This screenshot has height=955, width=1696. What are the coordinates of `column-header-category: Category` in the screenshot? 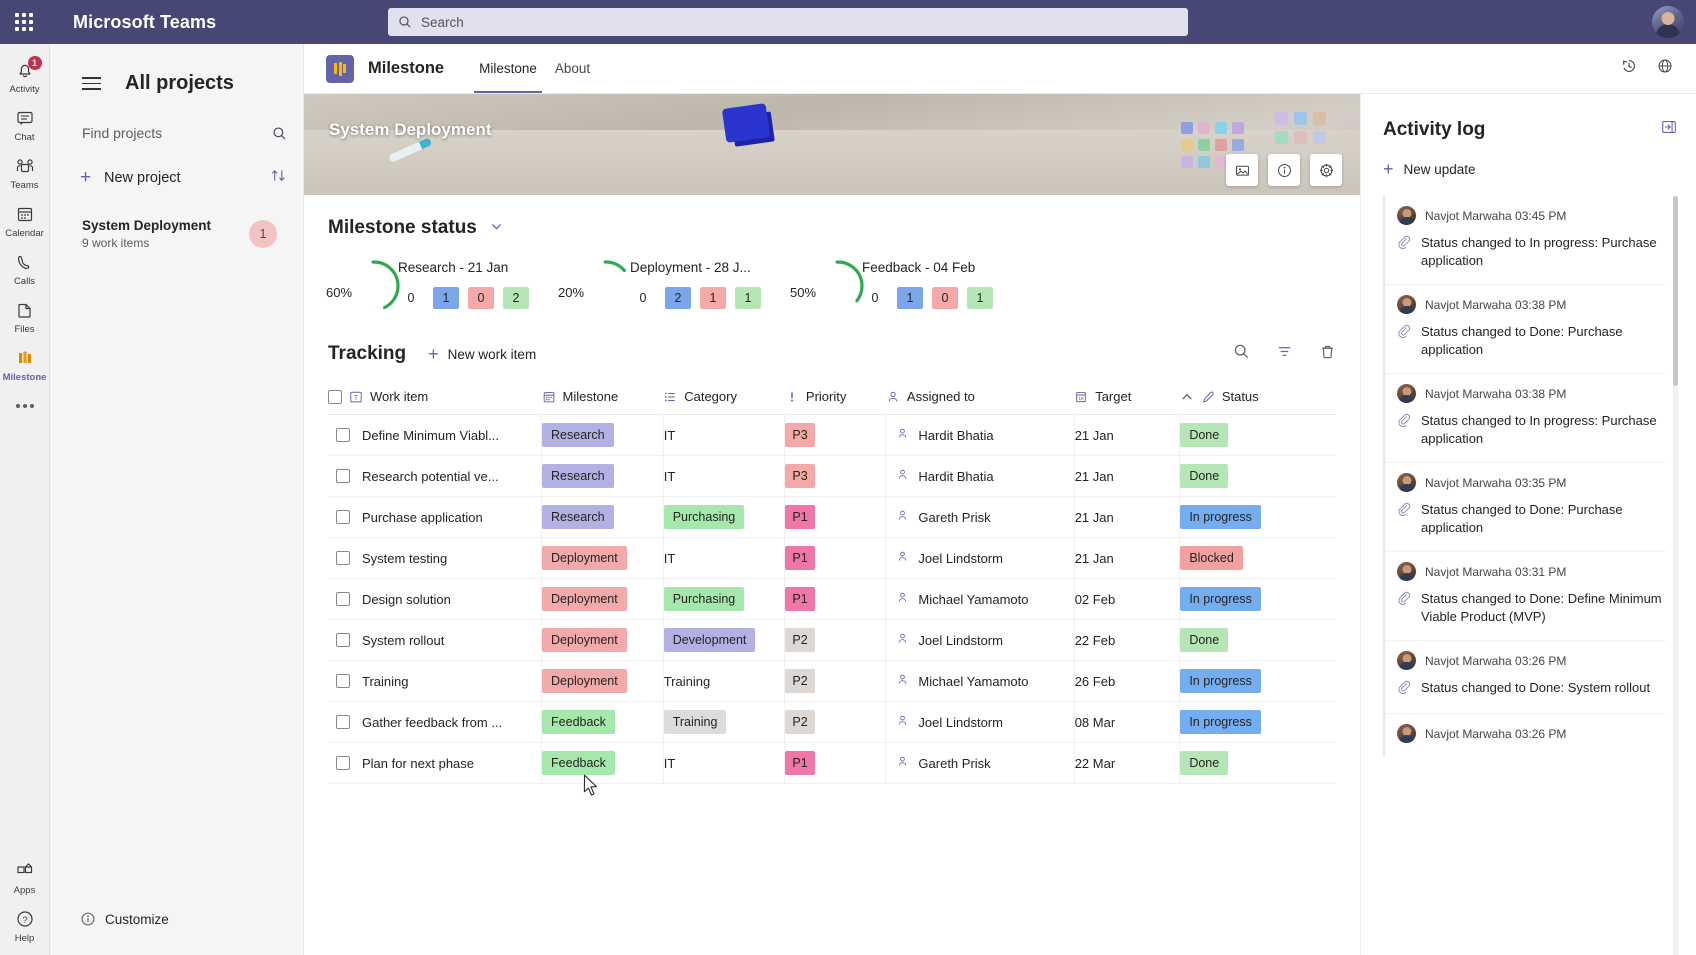 It's located at (724, 399).